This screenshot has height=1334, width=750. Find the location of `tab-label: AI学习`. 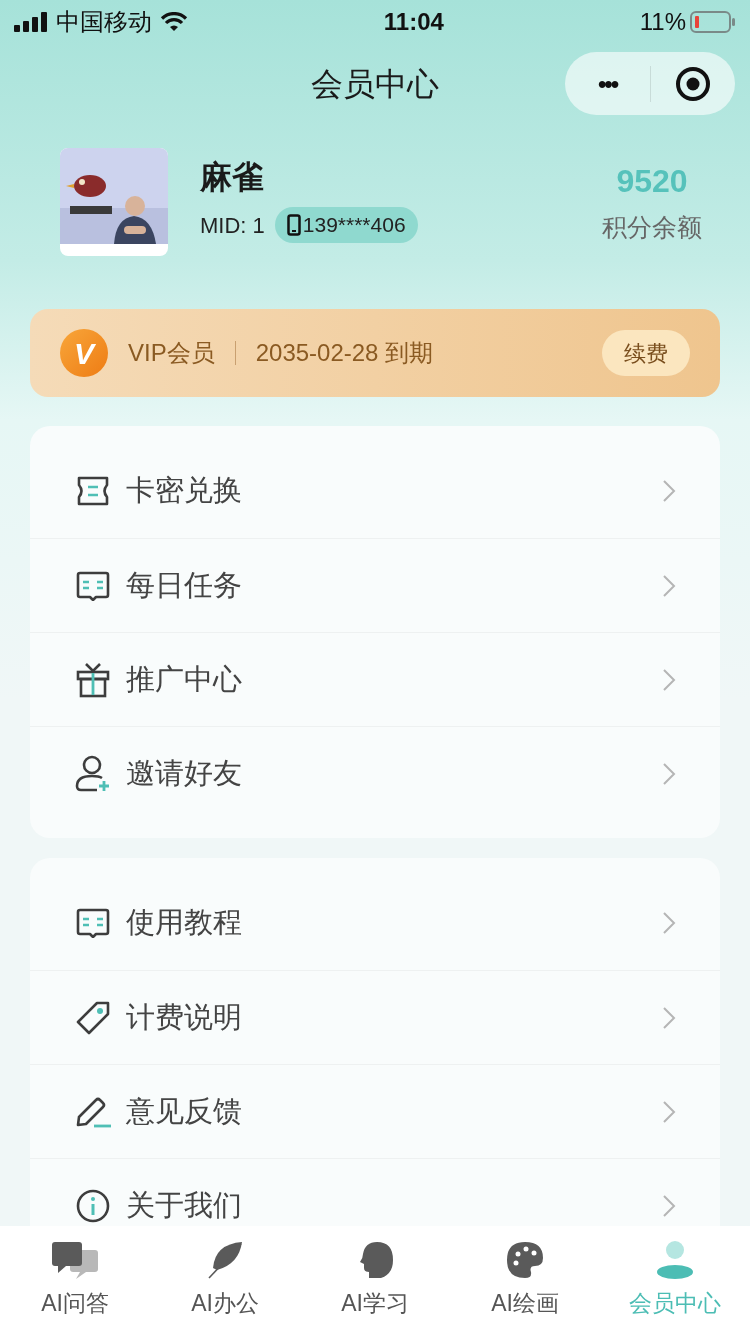

tab-label: AI学习 is located at coordinates (375, 1303).